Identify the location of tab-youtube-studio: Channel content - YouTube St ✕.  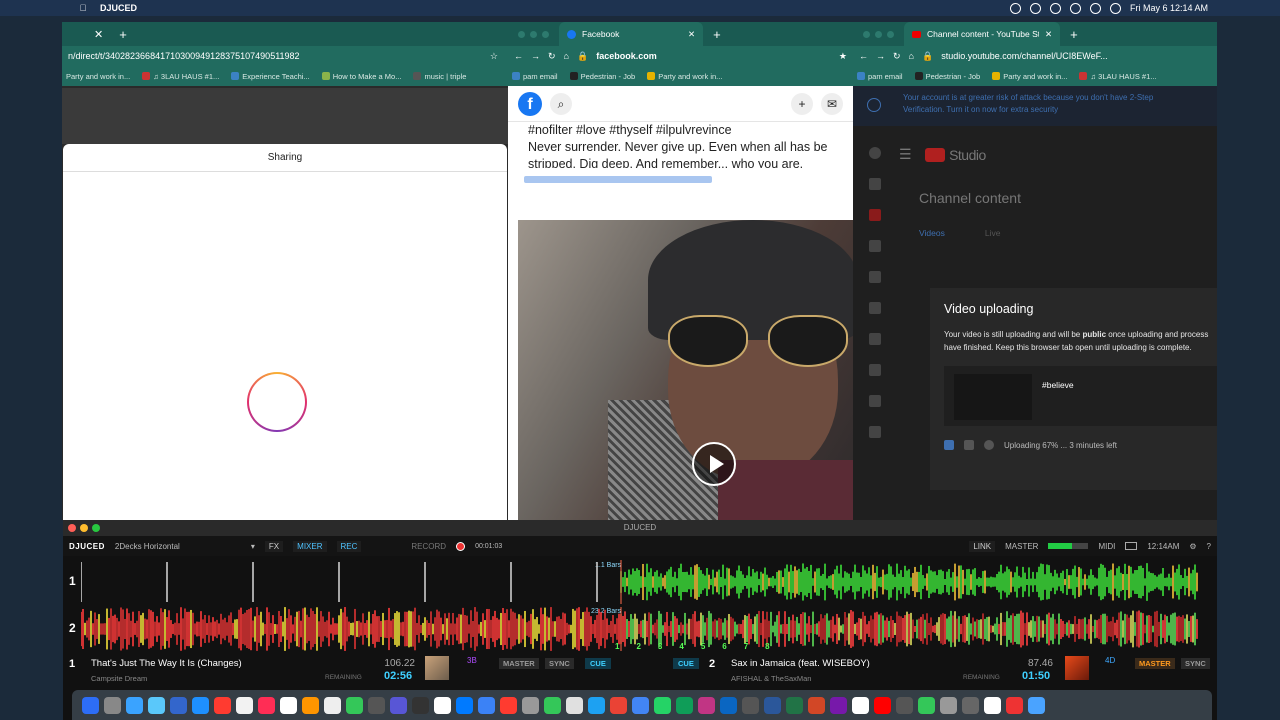
(982, 34).